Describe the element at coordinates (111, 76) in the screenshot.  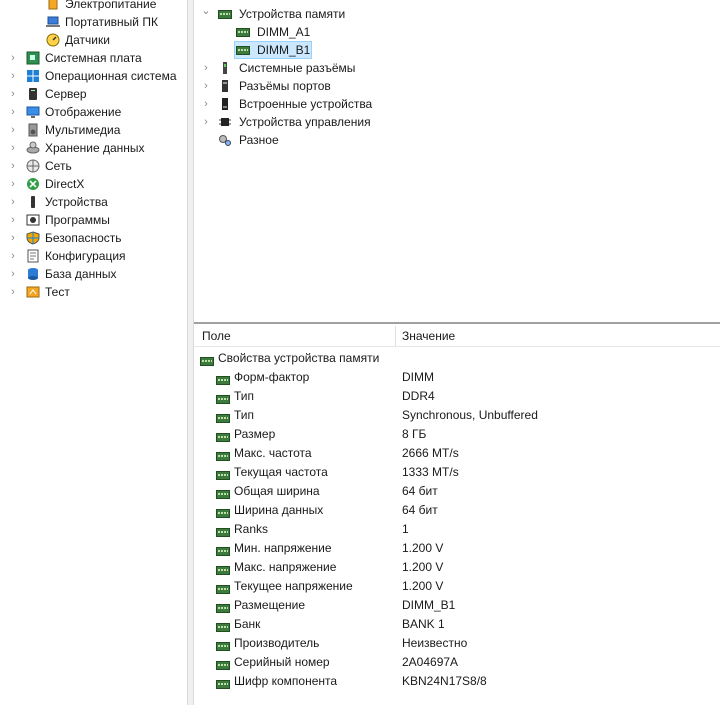
I see `left-tree-item-label: Операционная система` at that location.